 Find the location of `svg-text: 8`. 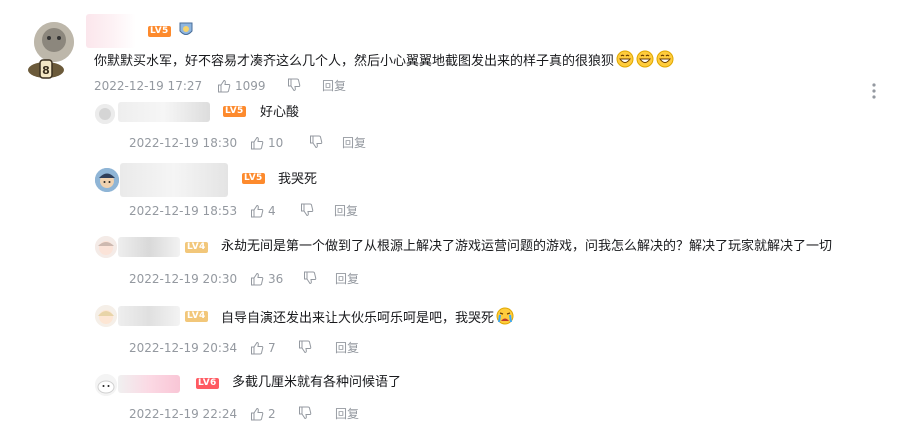

svg-text: 8 is located at coordinates (46, 70).